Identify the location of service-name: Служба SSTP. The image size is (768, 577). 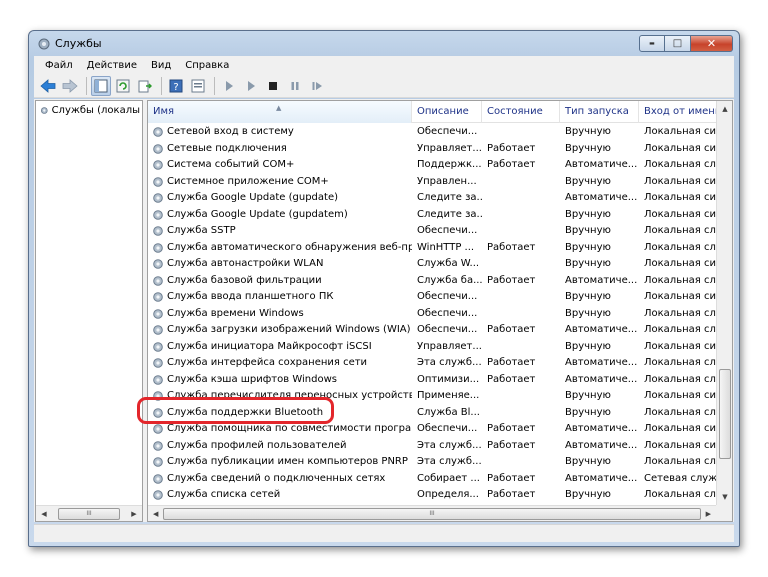
(201, 230).